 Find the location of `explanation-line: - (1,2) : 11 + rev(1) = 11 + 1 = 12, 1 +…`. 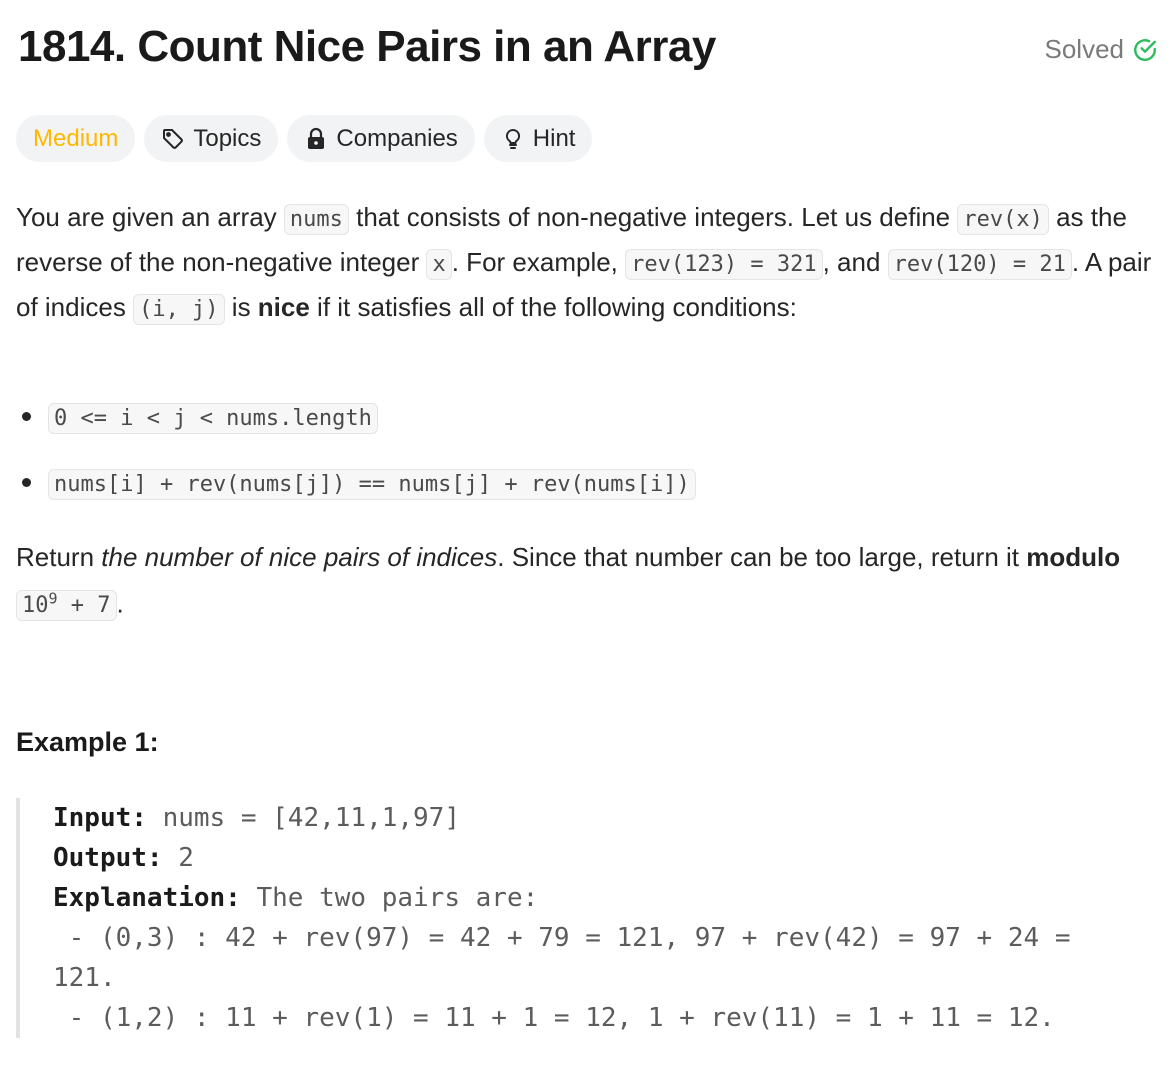

explanation-line: - (1,2) : 11 + rev(1) = 11 + 1 = 12, 1 +… is located at coordinates (554, 1018).